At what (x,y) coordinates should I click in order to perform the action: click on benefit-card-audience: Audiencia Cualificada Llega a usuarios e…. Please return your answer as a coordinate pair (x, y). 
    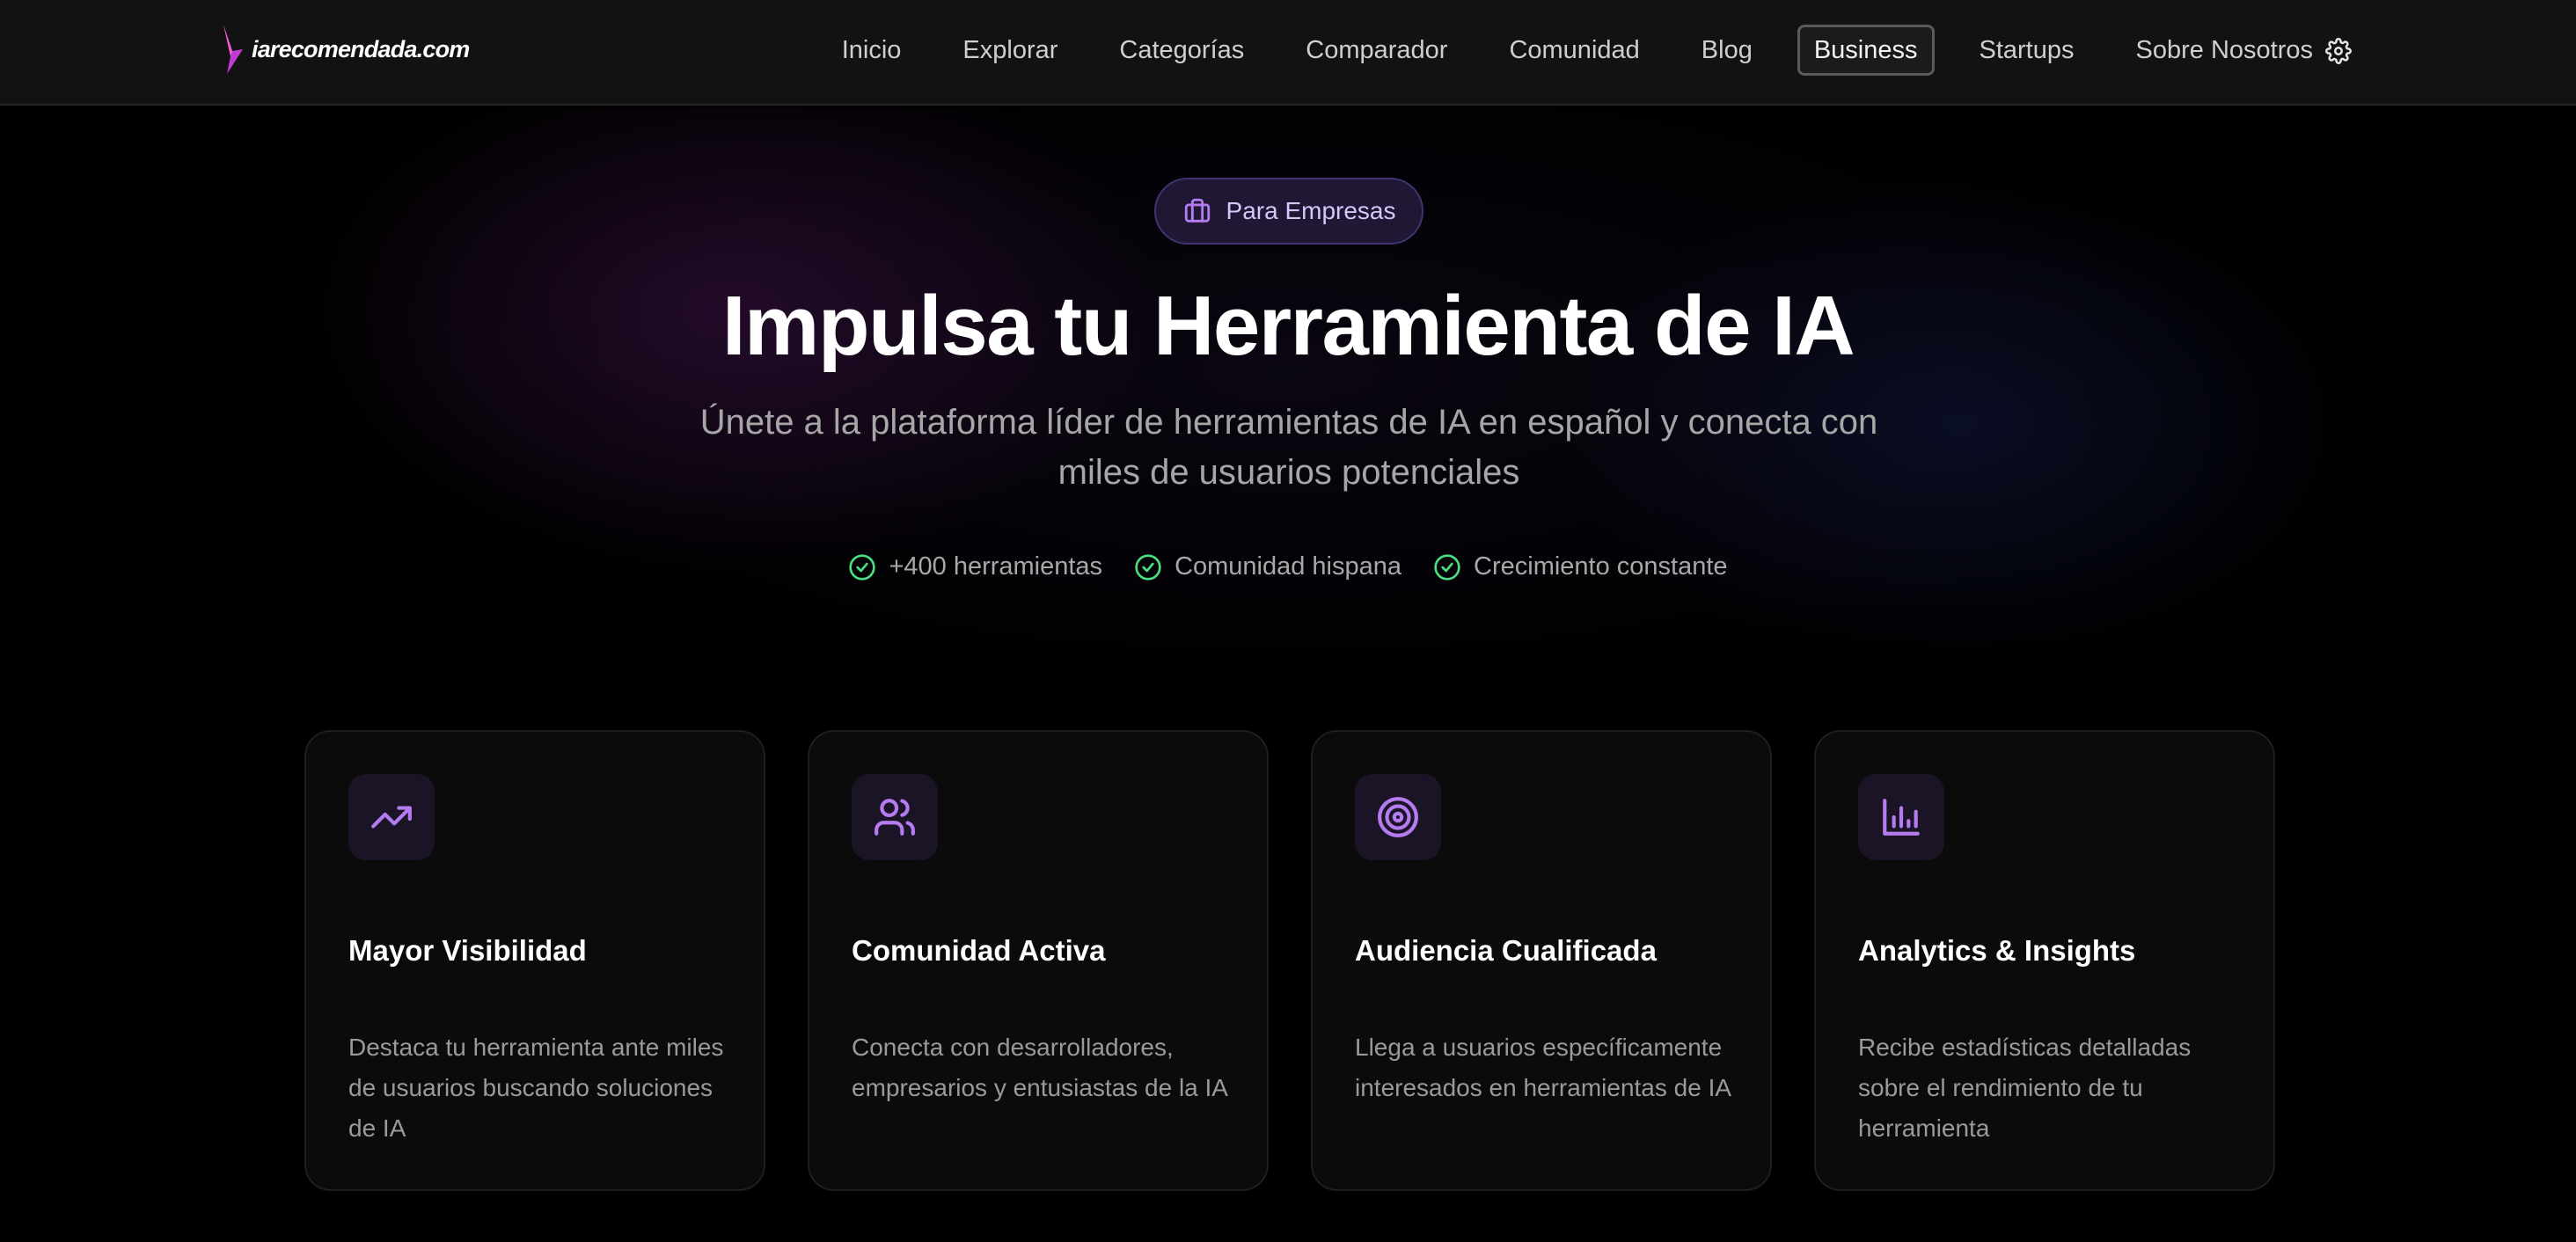
    Looking at the image, I should click on (1541, 960).